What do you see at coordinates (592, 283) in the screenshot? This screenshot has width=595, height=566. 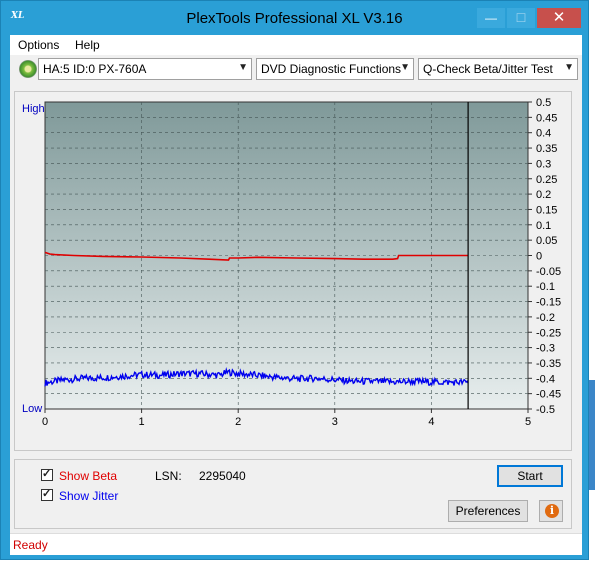 I see `background-edge` at bounding box center [592, 283].